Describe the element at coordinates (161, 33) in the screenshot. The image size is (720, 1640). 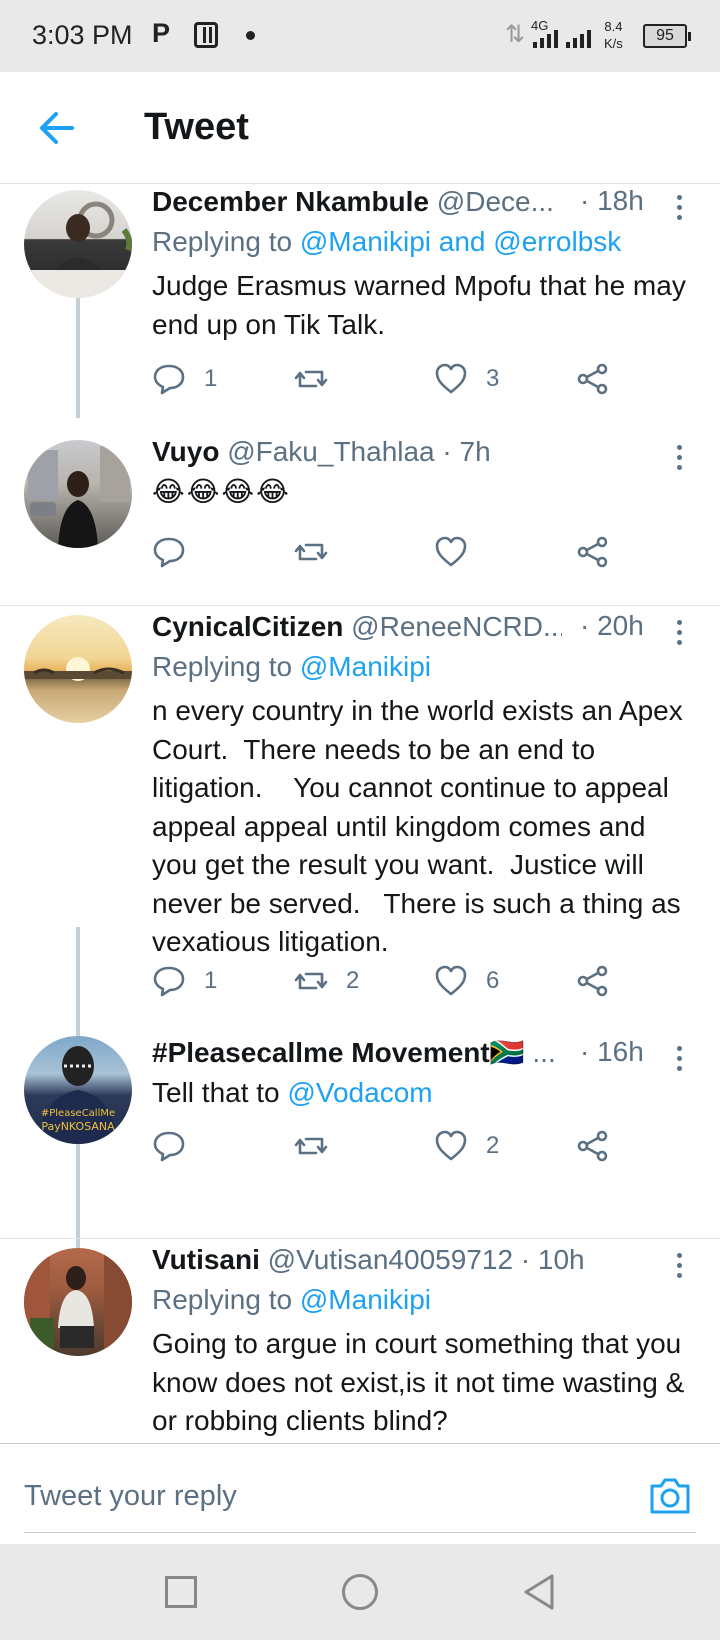
I see `parking-app-icon: P` at that location.